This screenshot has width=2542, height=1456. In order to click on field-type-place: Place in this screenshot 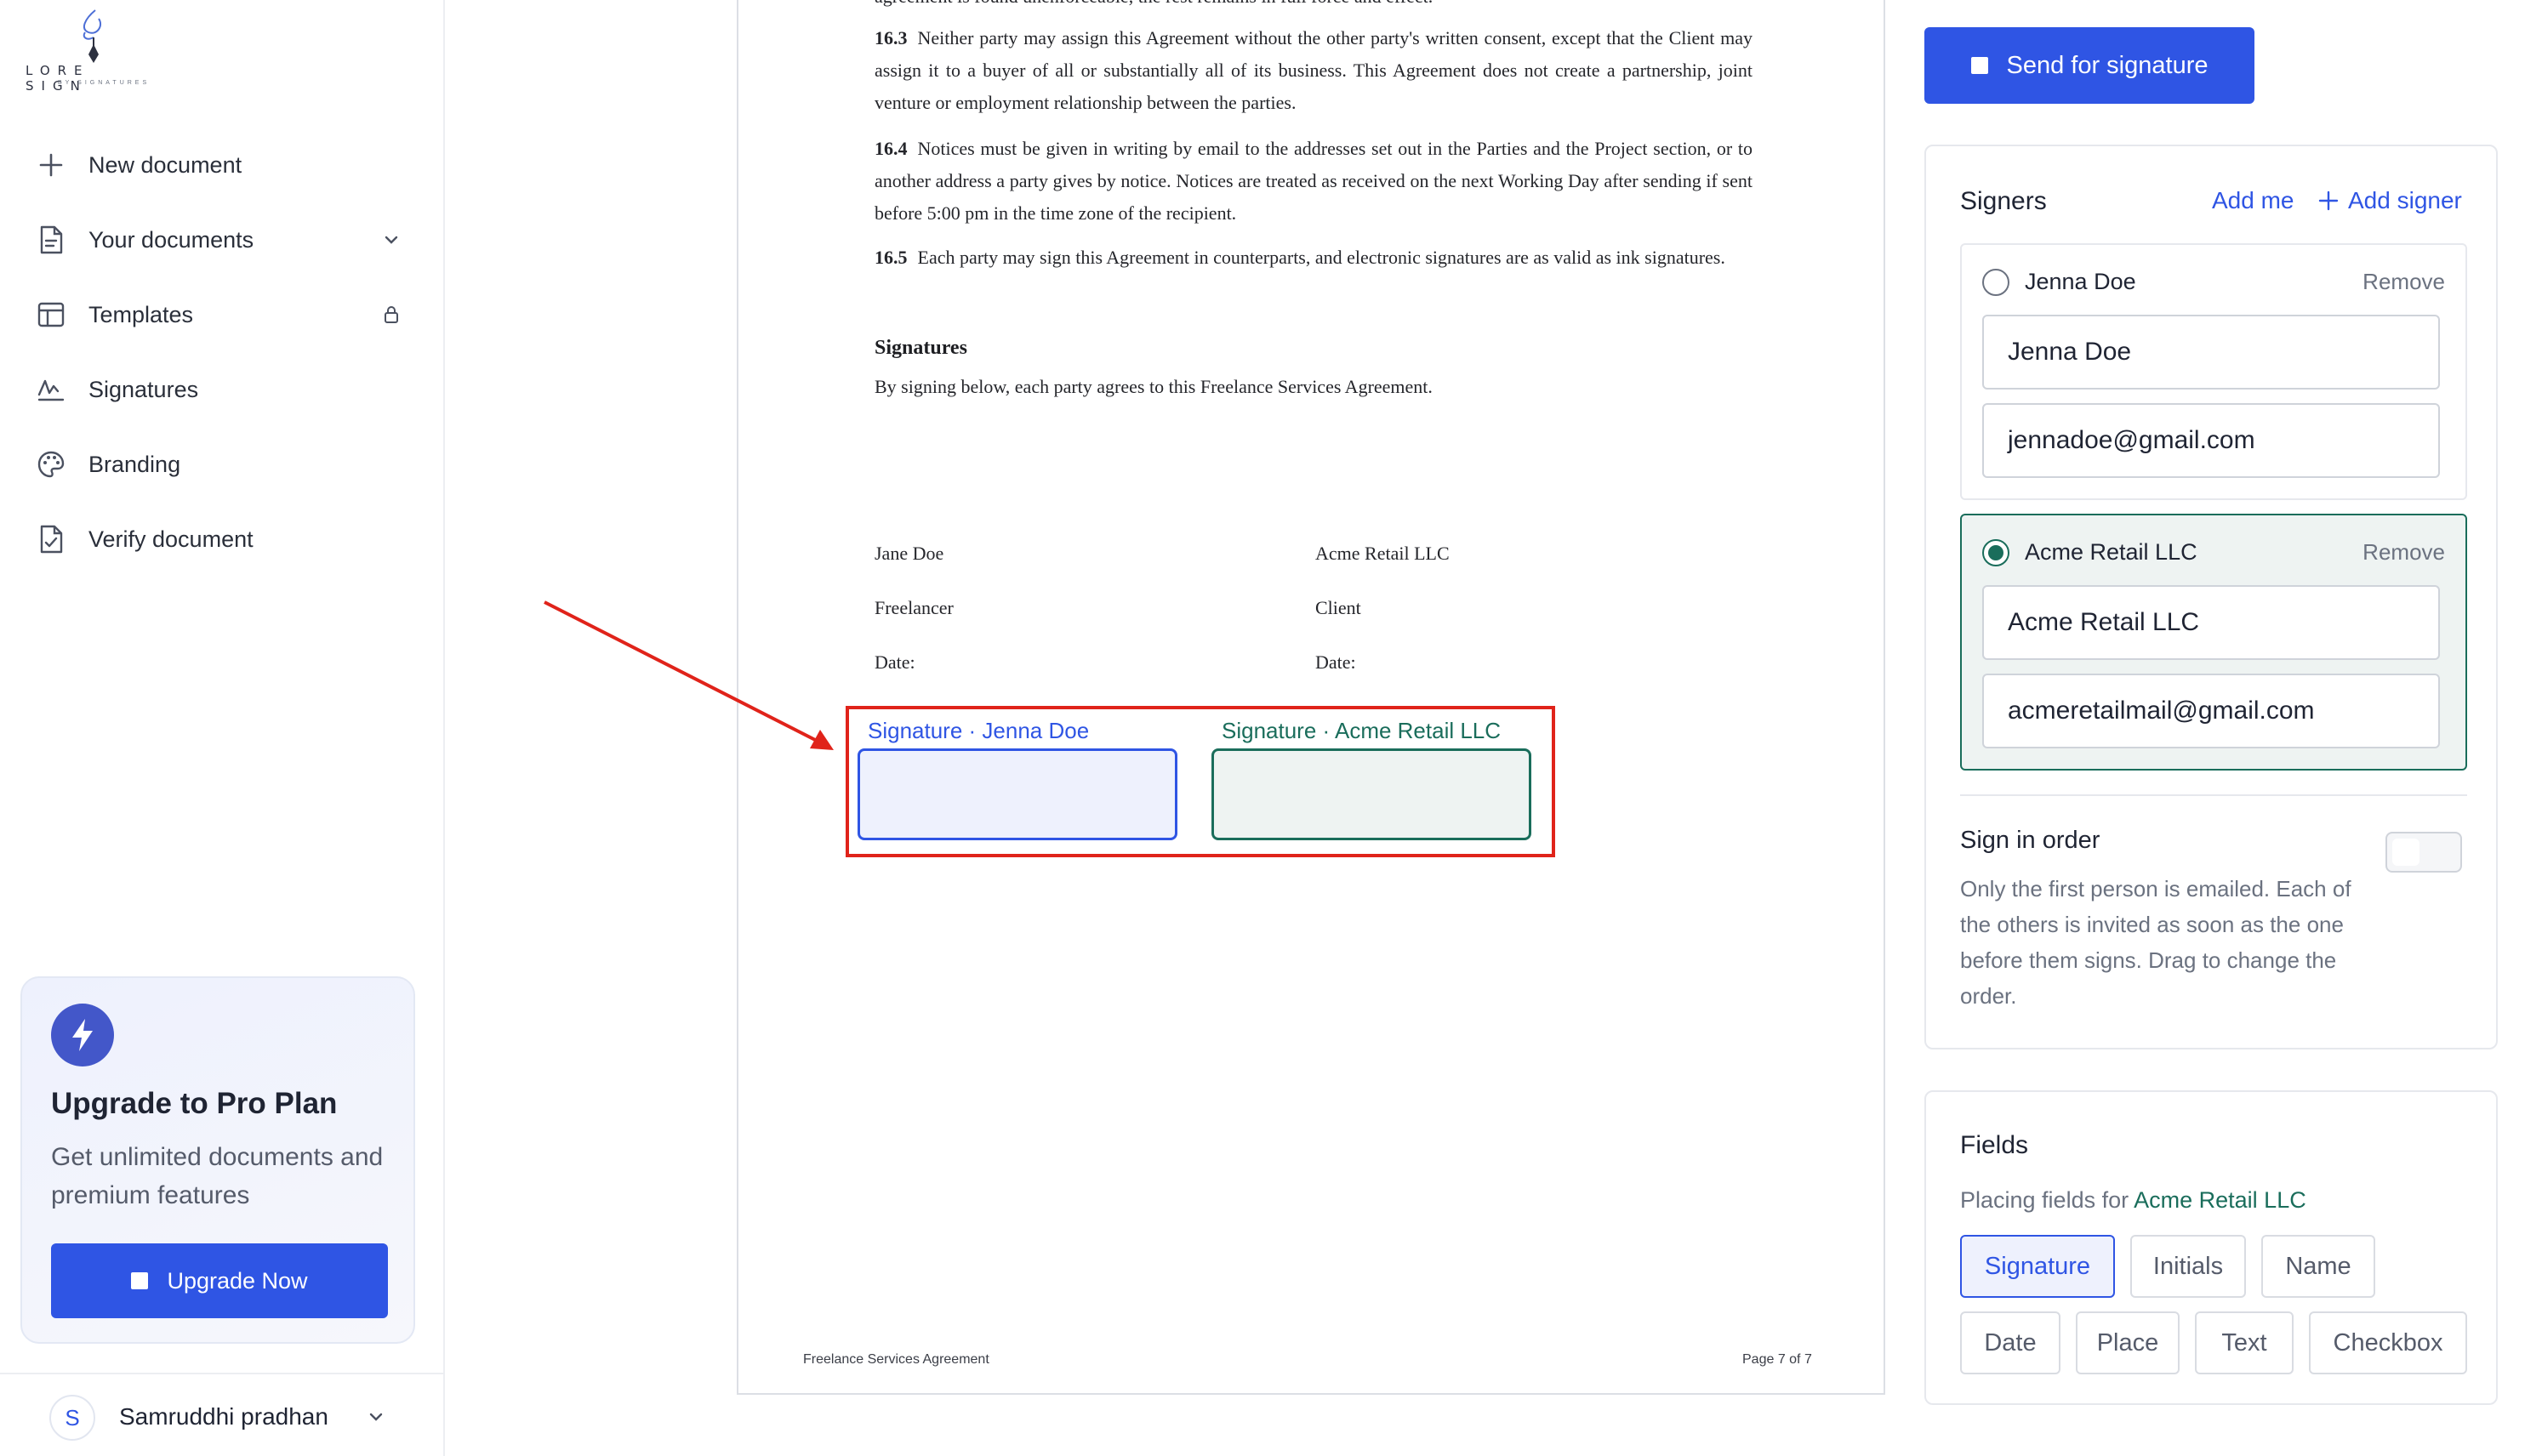, I will do `click(2128, 1342)`.